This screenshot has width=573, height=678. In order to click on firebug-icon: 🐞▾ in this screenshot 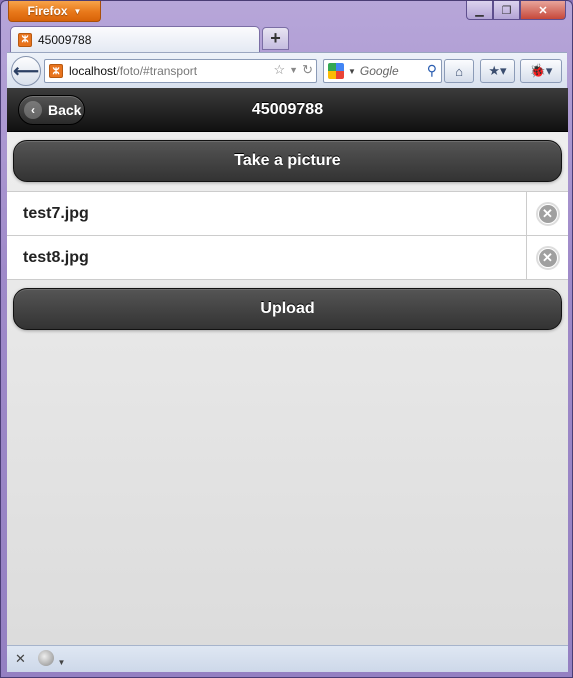, I will do `click(541, 70)`.